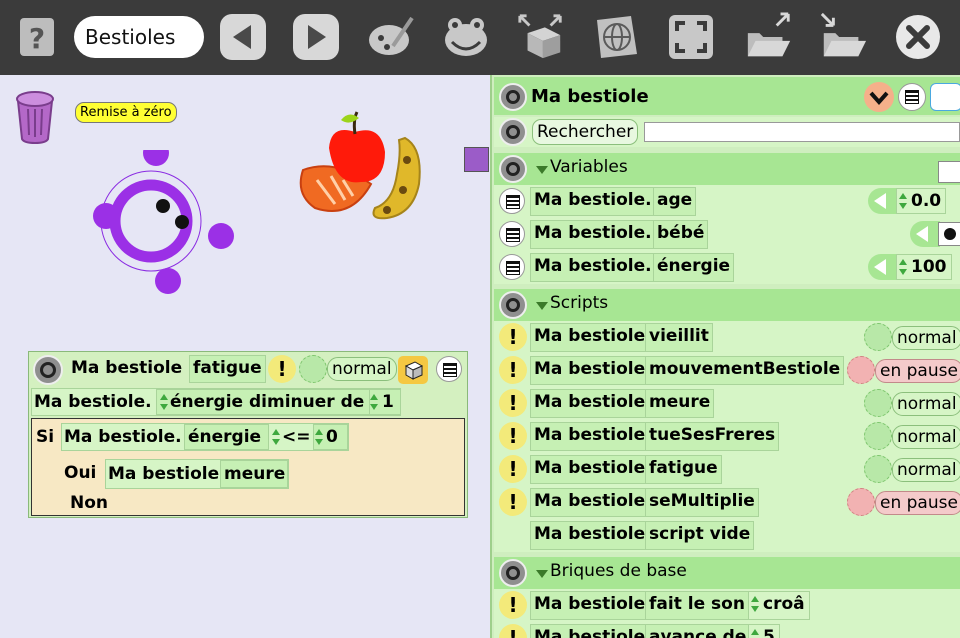  I want to click on script-name: fatigue, so click(683, 469).